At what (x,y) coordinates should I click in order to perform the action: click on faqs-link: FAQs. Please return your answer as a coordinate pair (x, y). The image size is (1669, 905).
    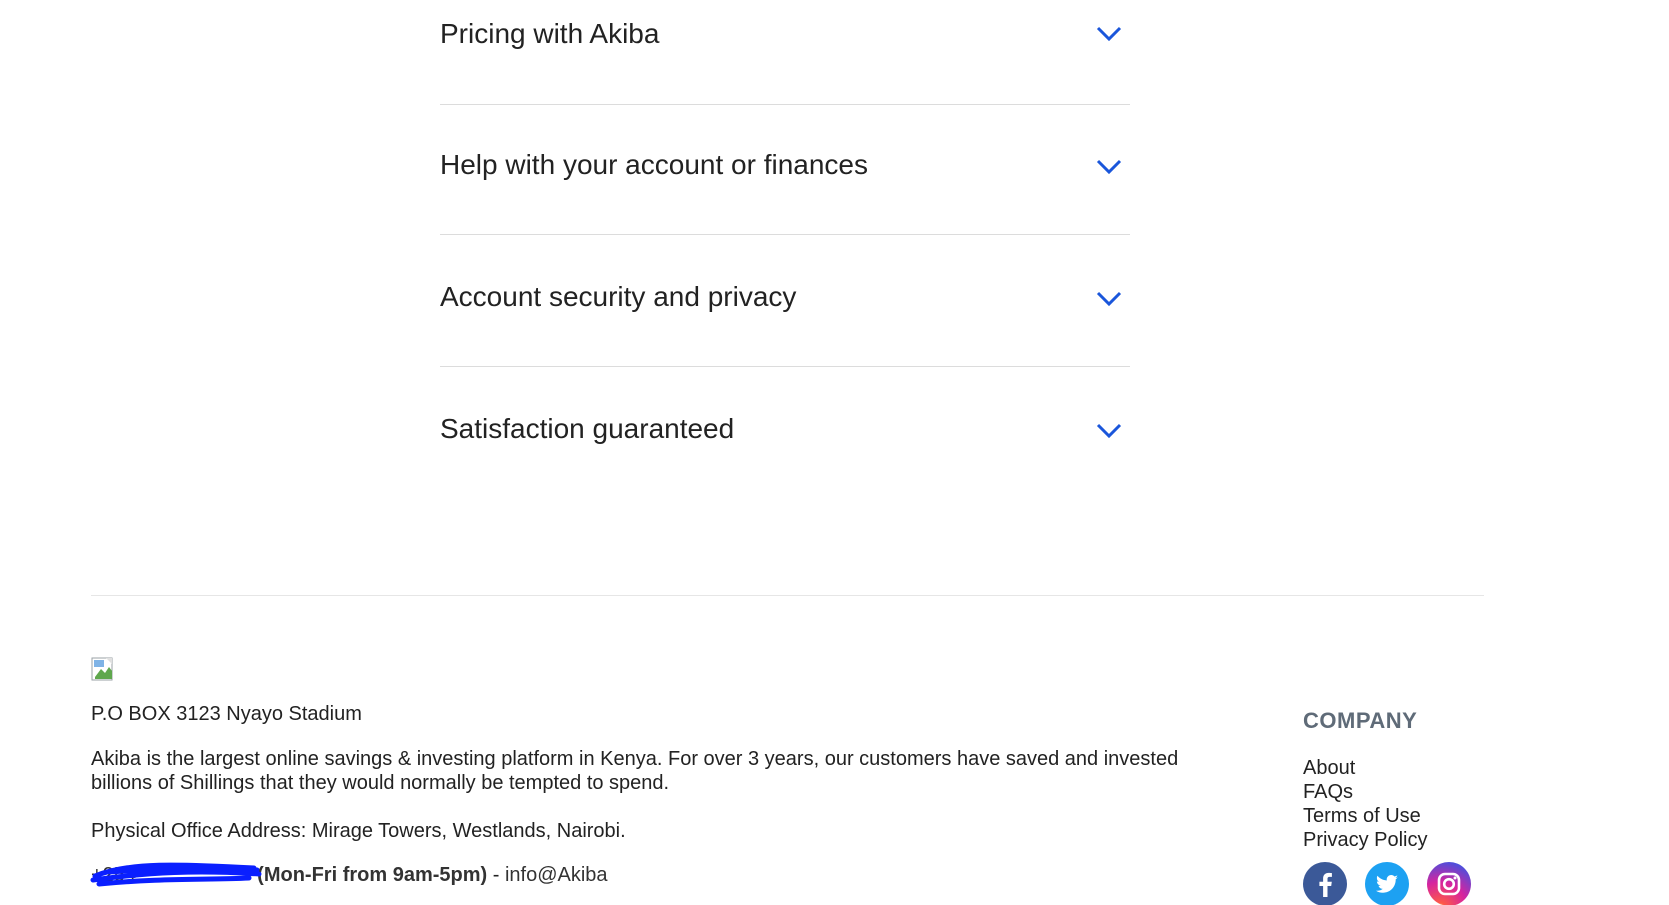
    Looking at the image, I should click on (1365, 792).